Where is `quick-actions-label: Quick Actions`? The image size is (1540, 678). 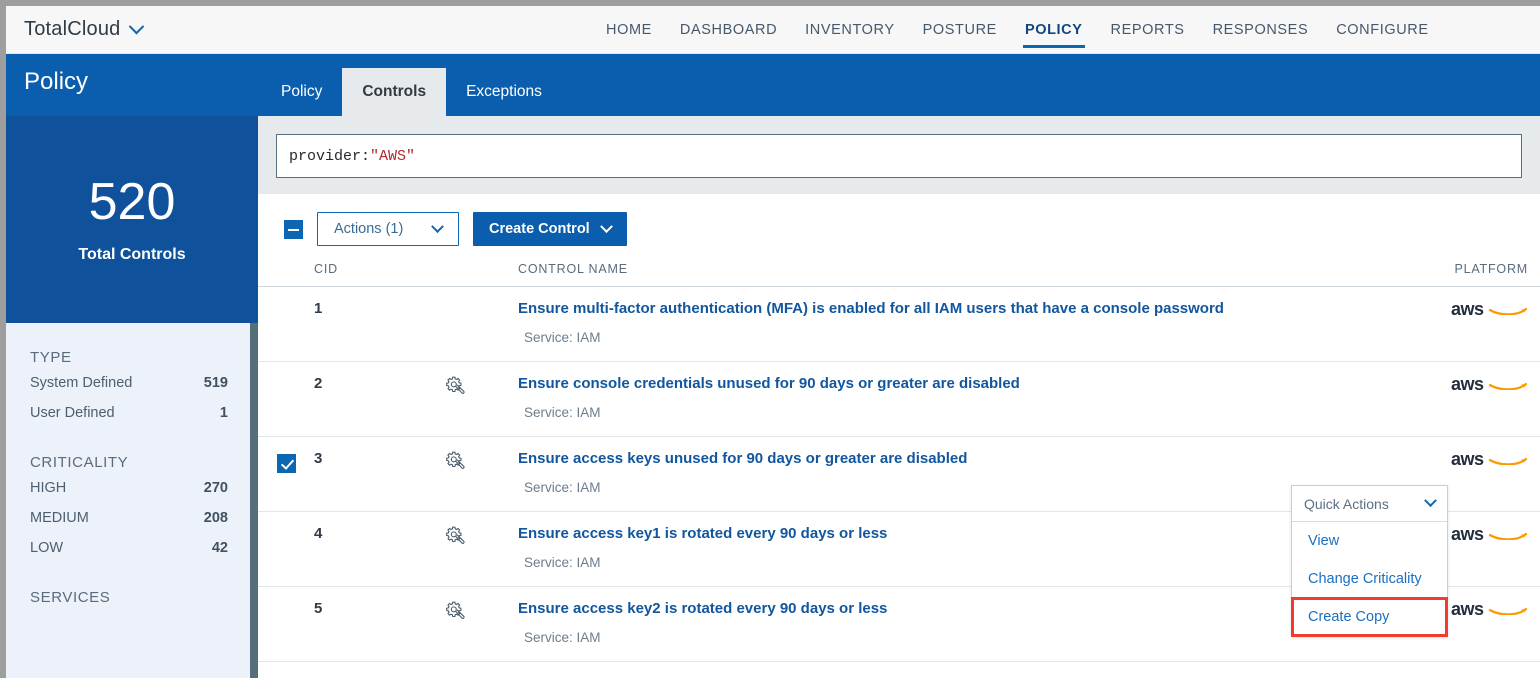 quick-actions-label: Quick Actions is located at coordinates (1346, 503).